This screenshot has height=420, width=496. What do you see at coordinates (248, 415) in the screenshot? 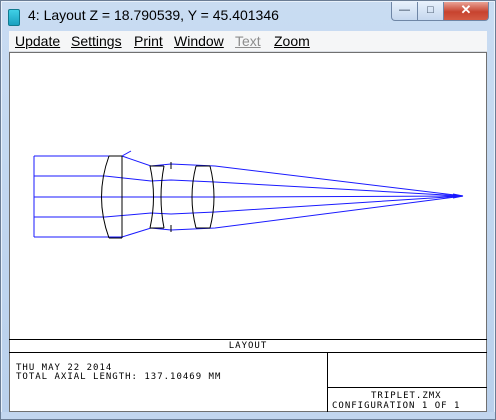
I see `window-bottom-border` at bounding box center [248, 415].